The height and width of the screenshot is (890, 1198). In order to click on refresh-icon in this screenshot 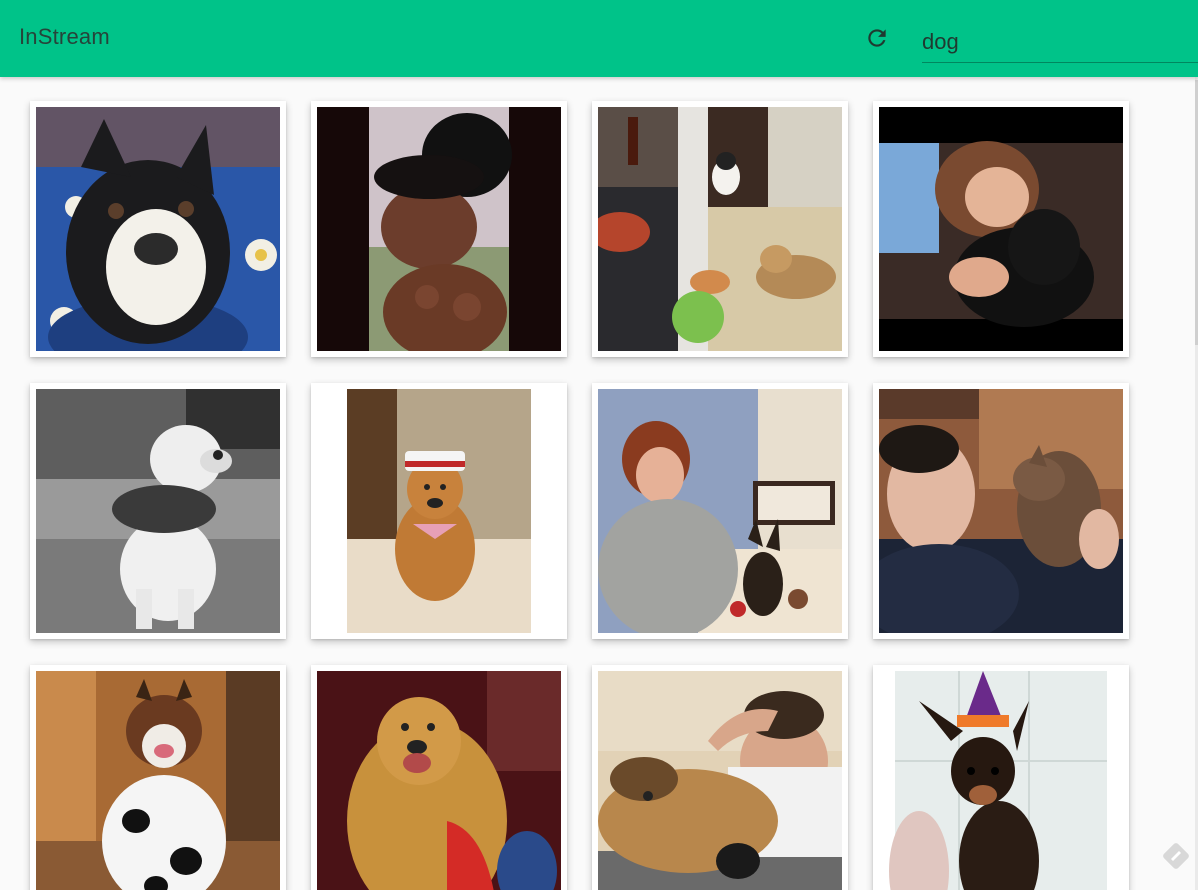, I will do `click(877, 38)`.